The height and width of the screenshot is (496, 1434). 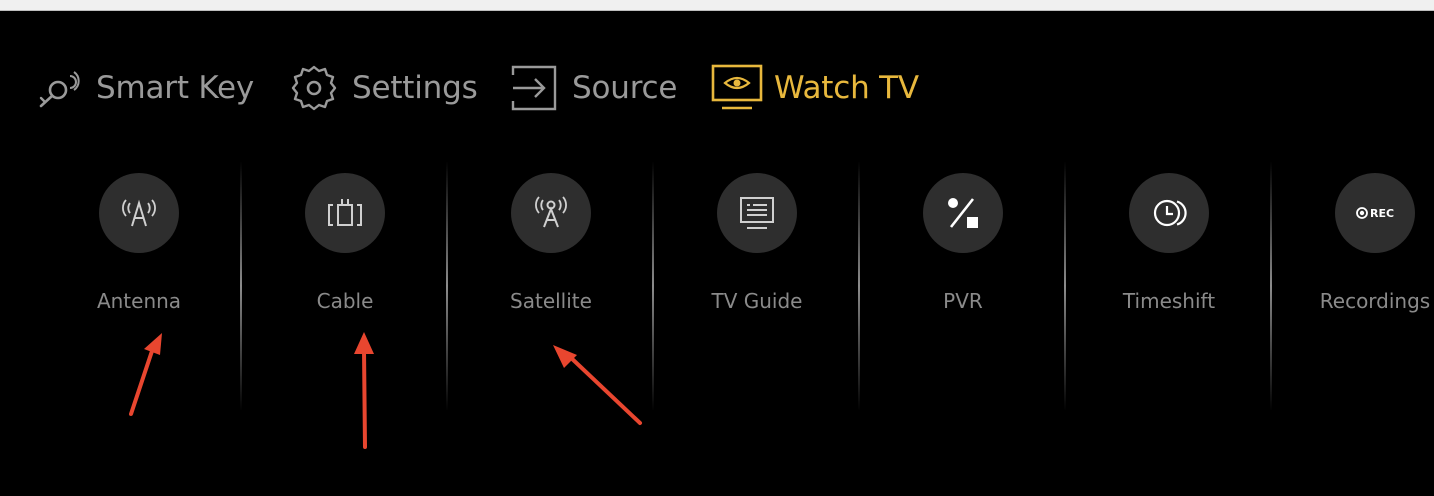 What do you see at coordinates (139, 301) in the screenshot?
I see `menu-label: Antenna` at bounding box center [139, 301].